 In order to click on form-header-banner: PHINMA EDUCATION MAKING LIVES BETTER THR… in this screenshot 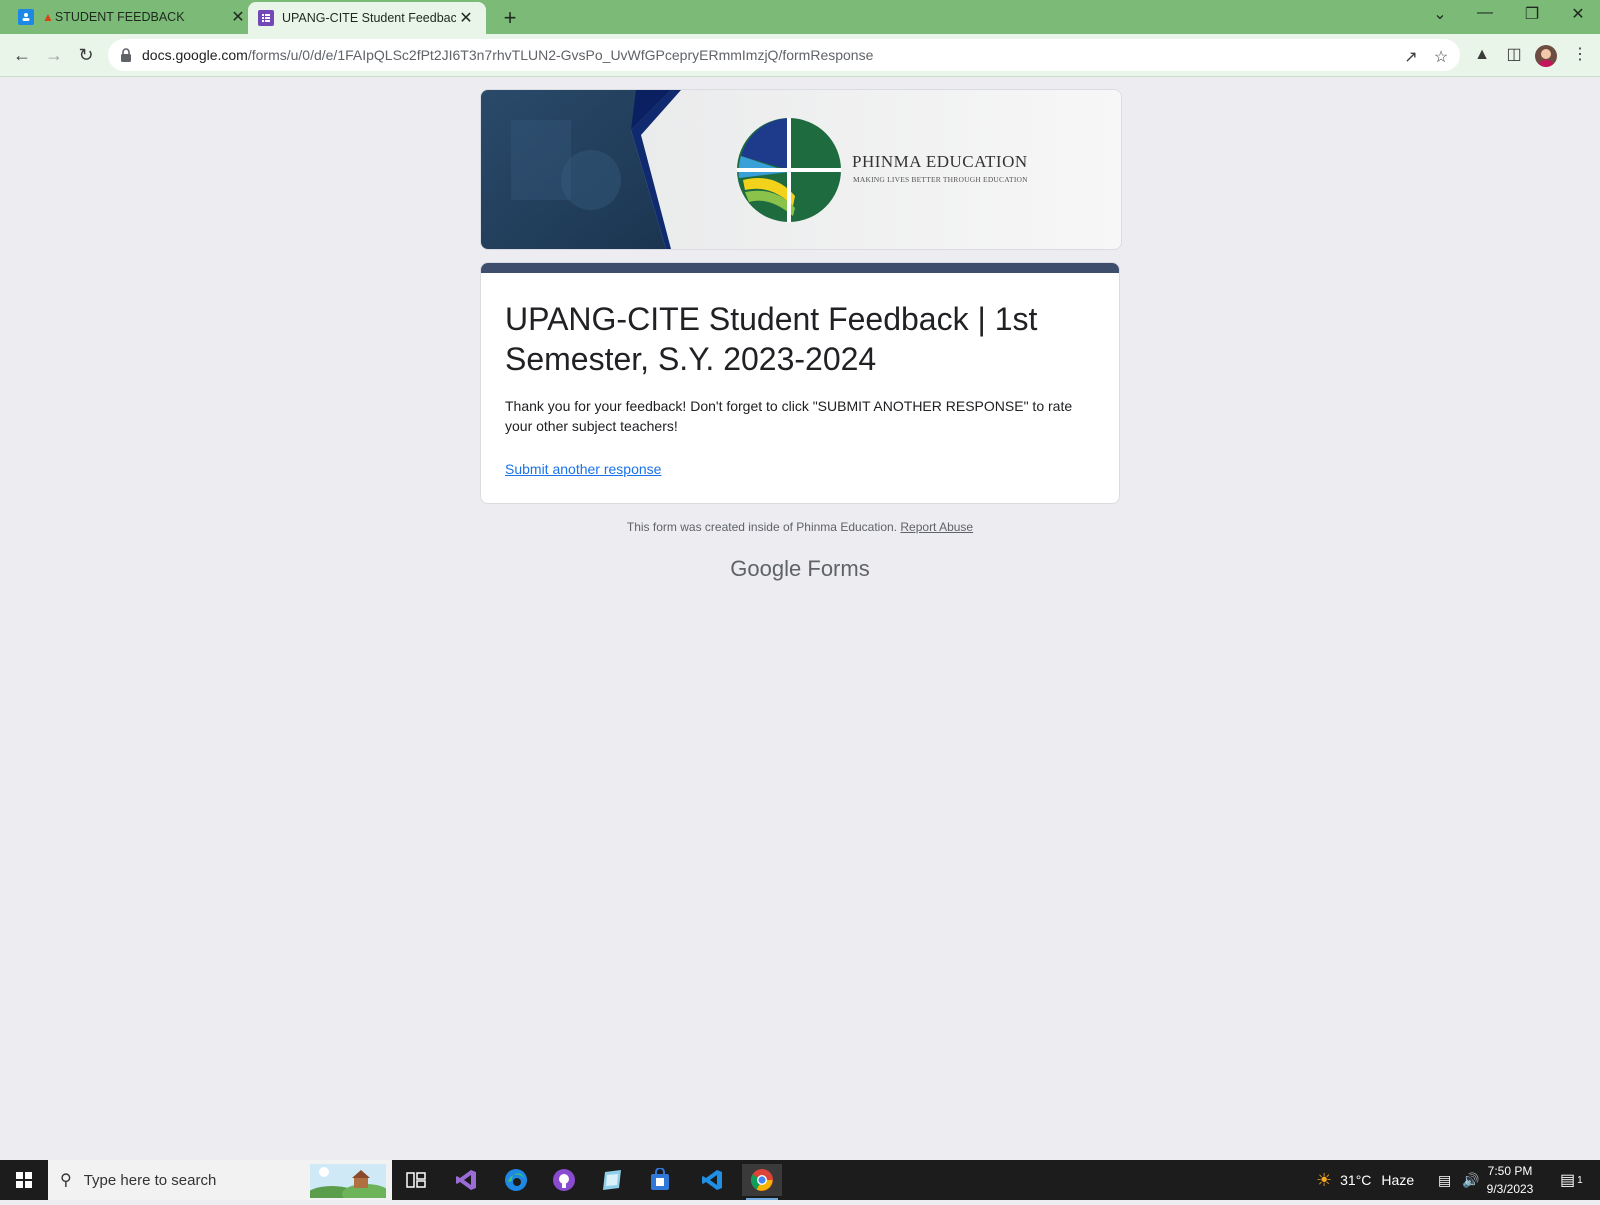, I will do `click(801, 169)`.